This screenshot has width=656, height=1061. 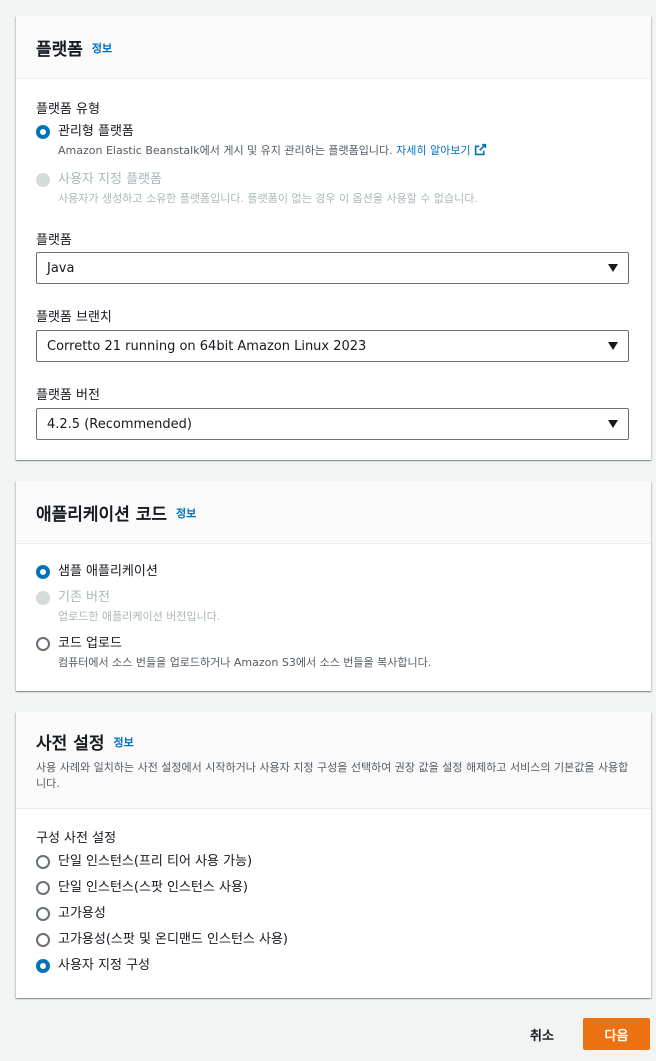 I want to click on application-code-title: 애플리케이션 코드, so click(x=102, y=514).